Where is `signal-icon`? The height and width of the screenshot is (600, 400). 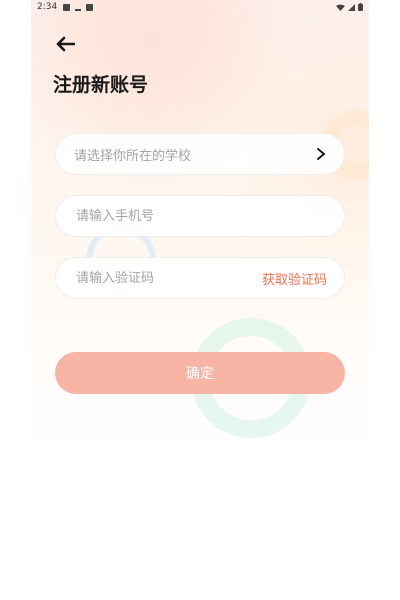
signal-icon is located at coordinates (351, 7).